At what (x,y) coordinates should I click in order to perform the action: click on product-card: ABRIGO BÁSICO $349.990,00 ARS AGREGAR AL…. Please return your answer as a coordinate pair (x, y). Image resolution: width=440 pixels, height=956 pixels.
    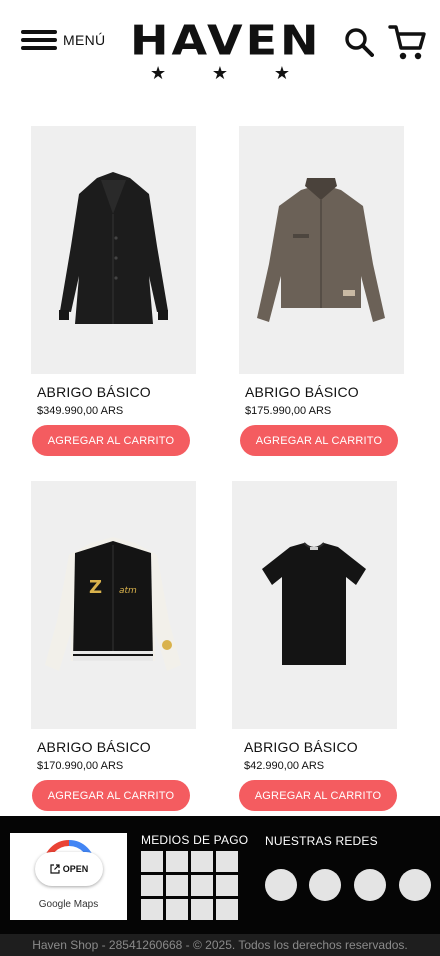
    Looking at the image, I should click on (114, 291).